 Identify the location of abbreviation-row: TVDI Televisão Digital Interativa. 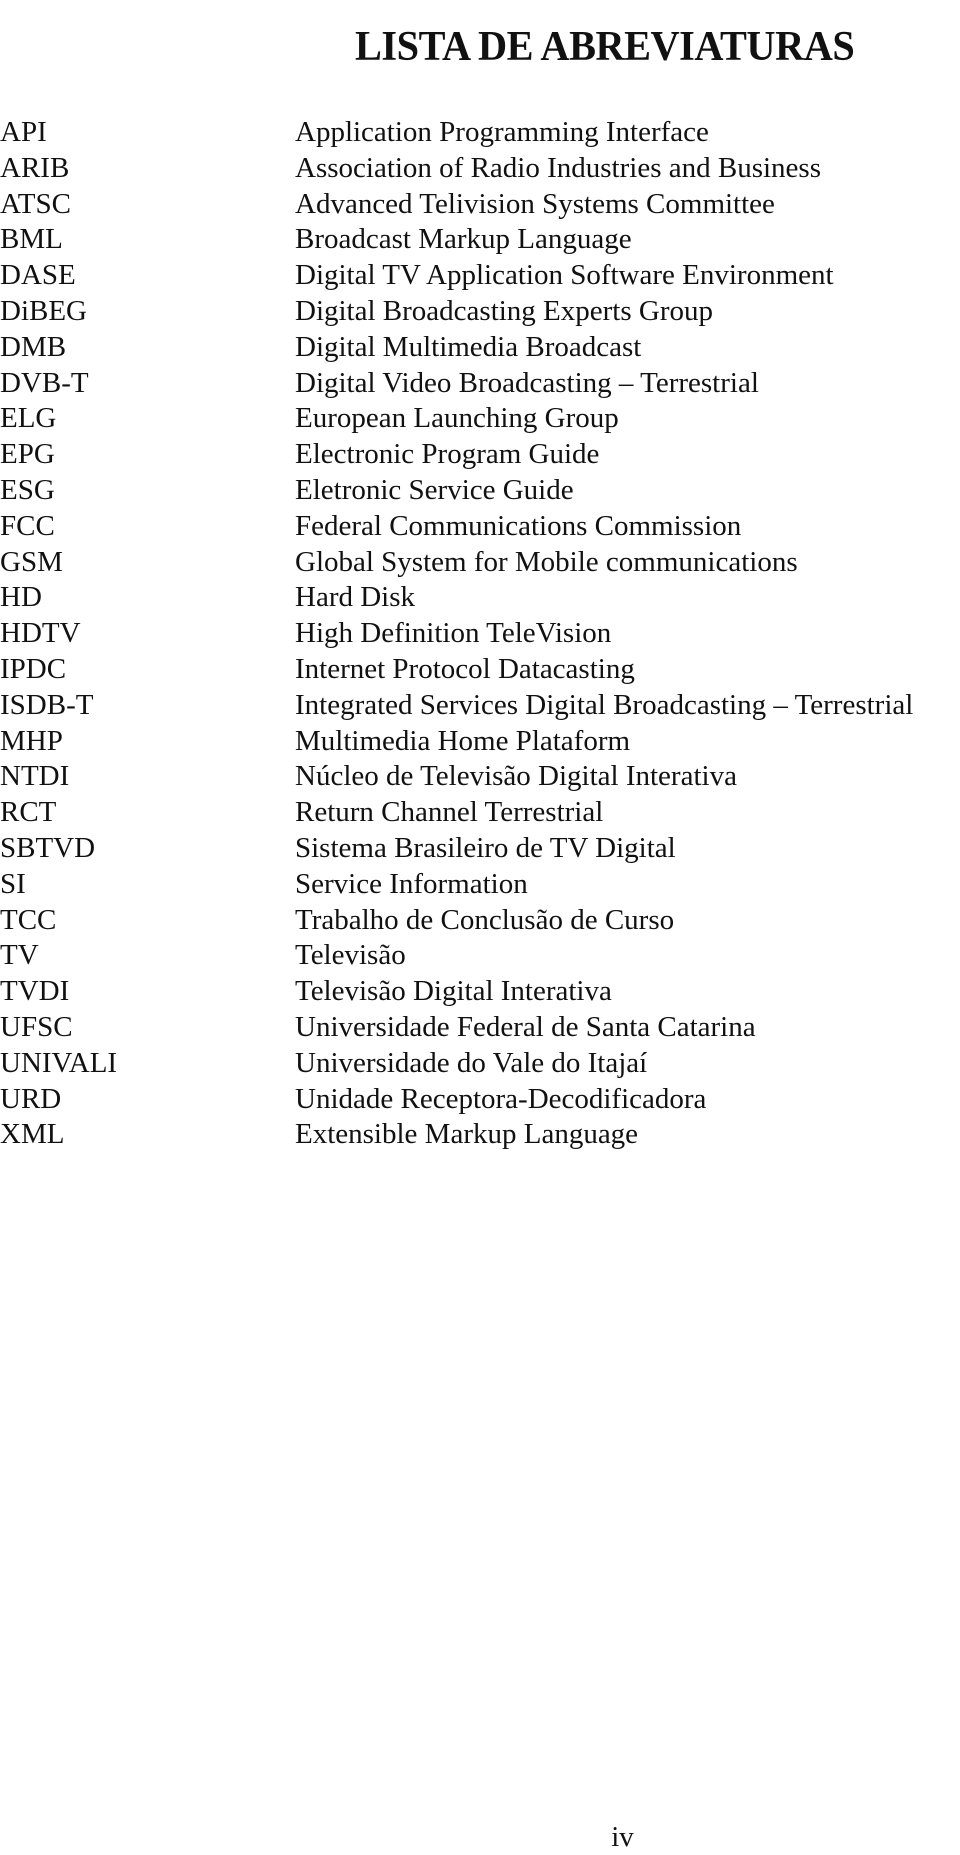
(480, 992).